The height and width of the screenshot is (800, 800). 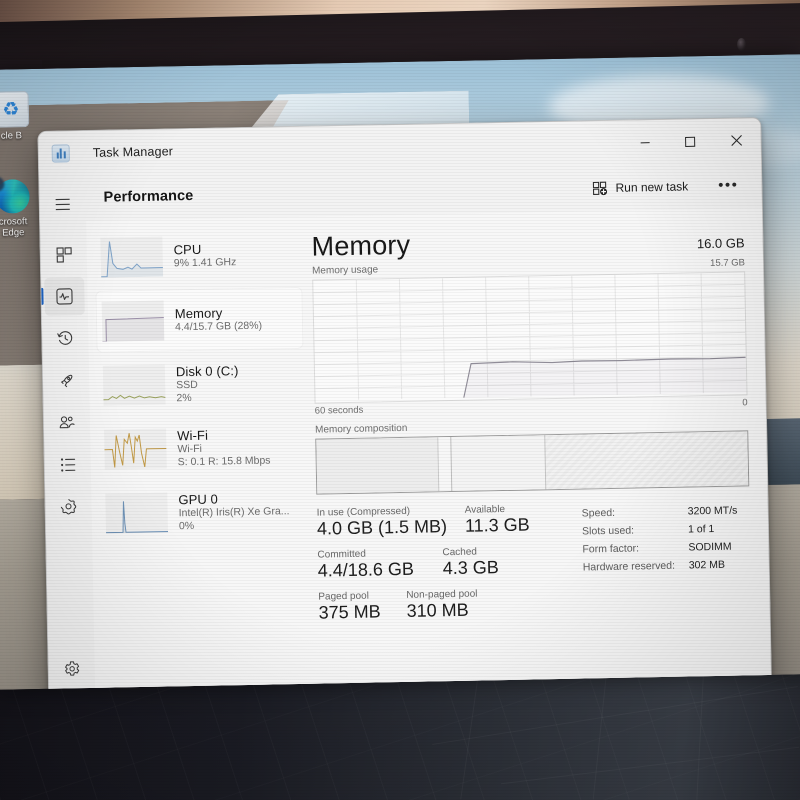 I want to click on users-icon, so click(x=67, y=421).